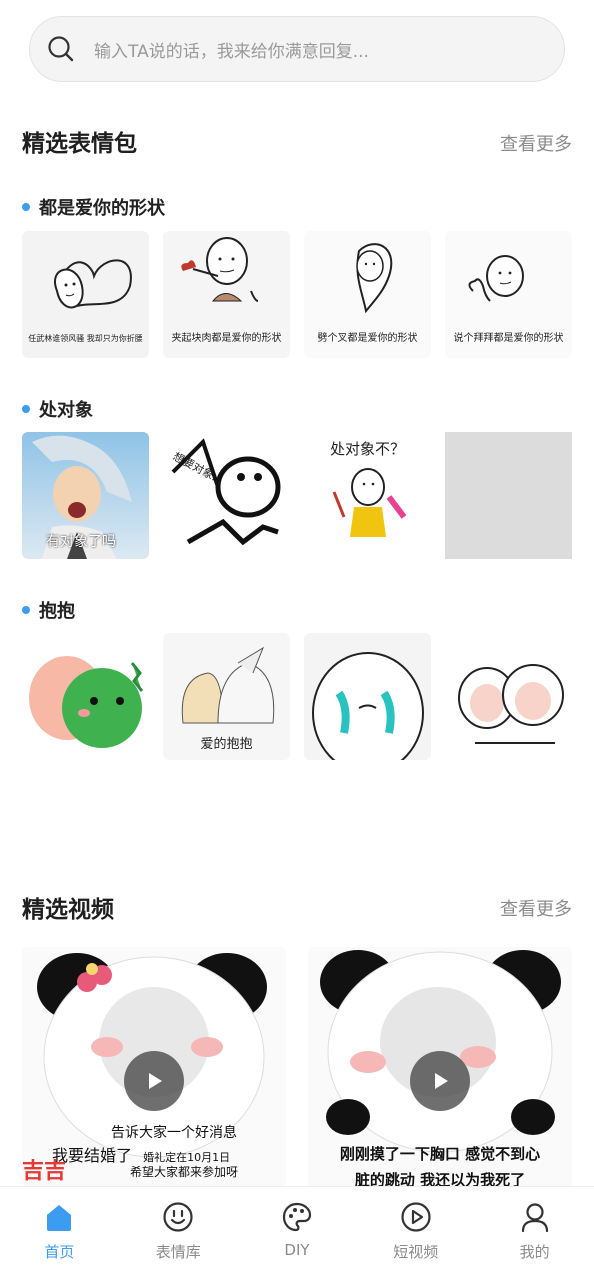  I want to click on play-circle-icon, so click(416, 1217).